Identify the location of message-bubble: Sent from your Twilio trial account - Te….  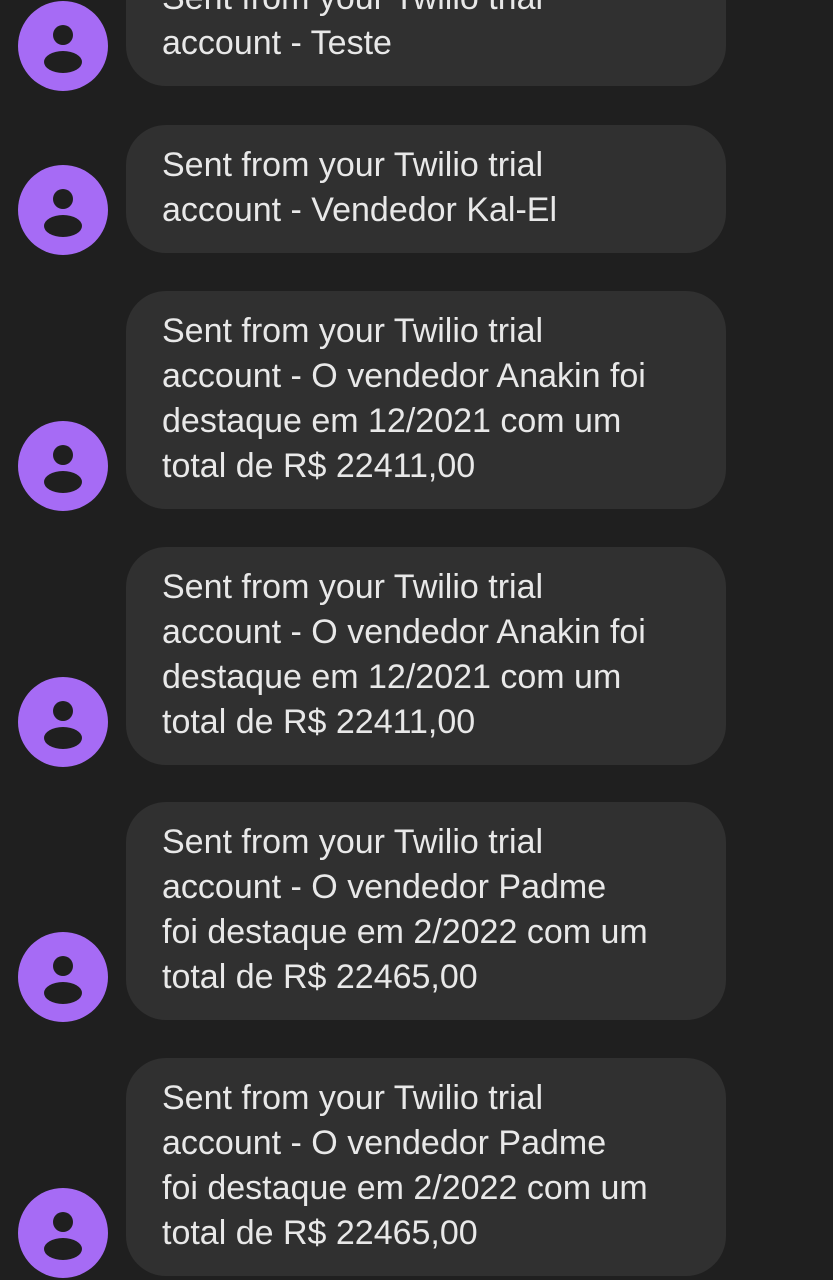
(426, 43).